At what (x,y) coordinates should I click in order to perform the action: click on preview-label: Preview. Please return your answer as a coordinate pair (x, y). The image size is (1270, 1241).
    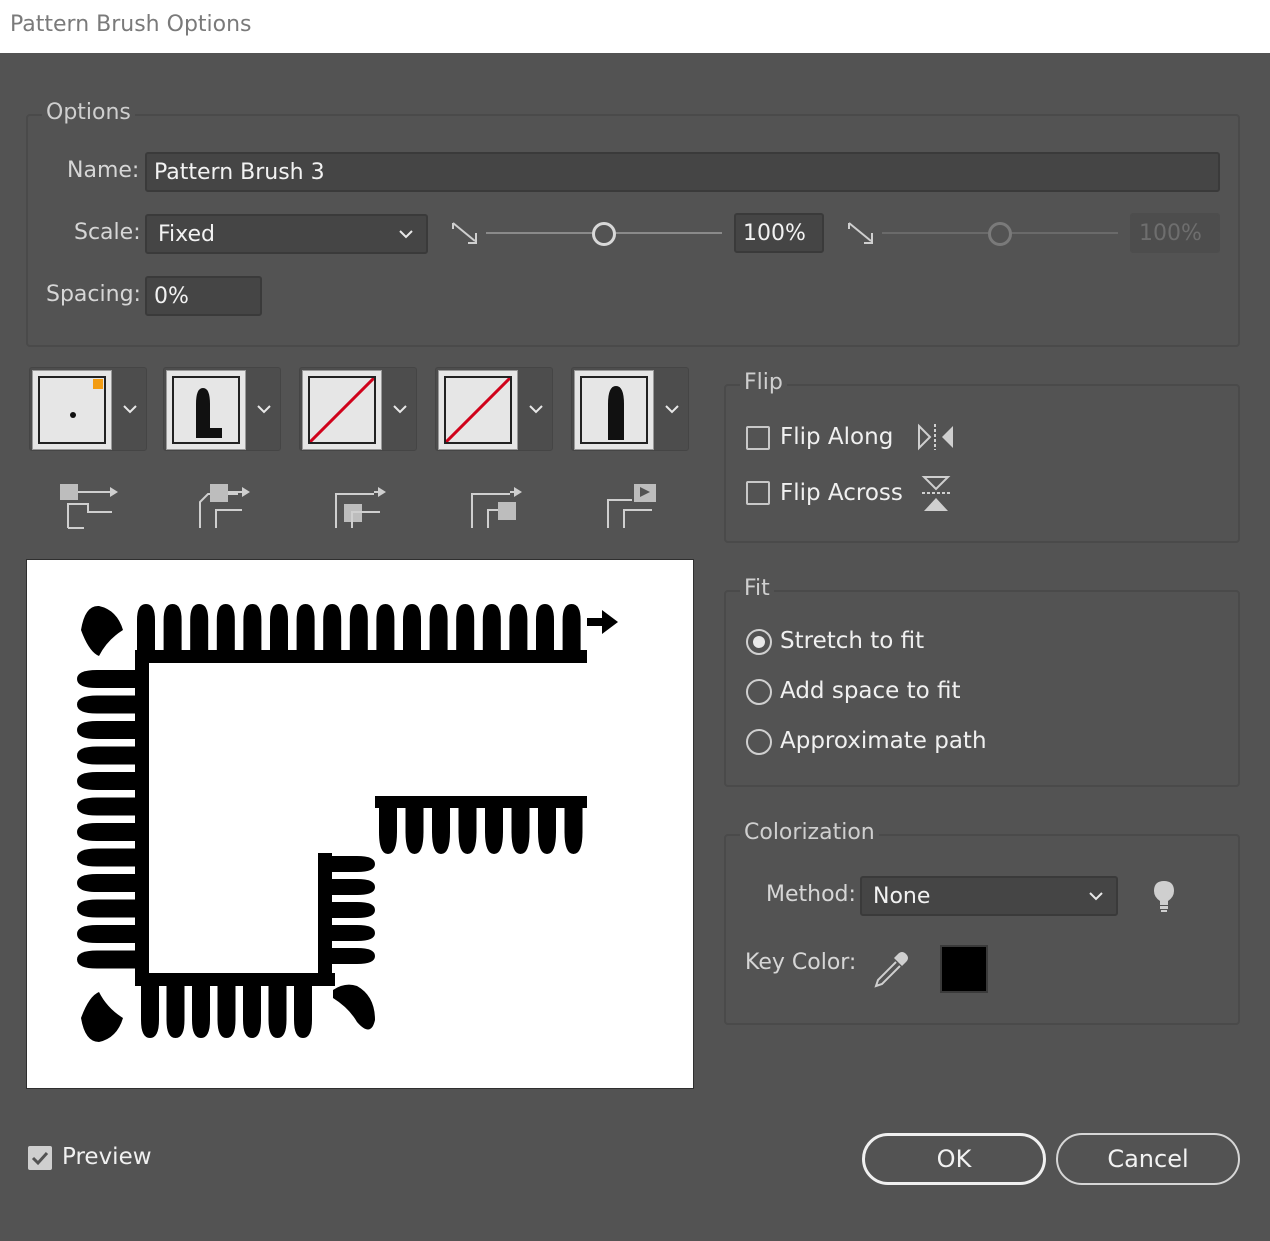
    Looking at the image, I should click on (107, 1157).